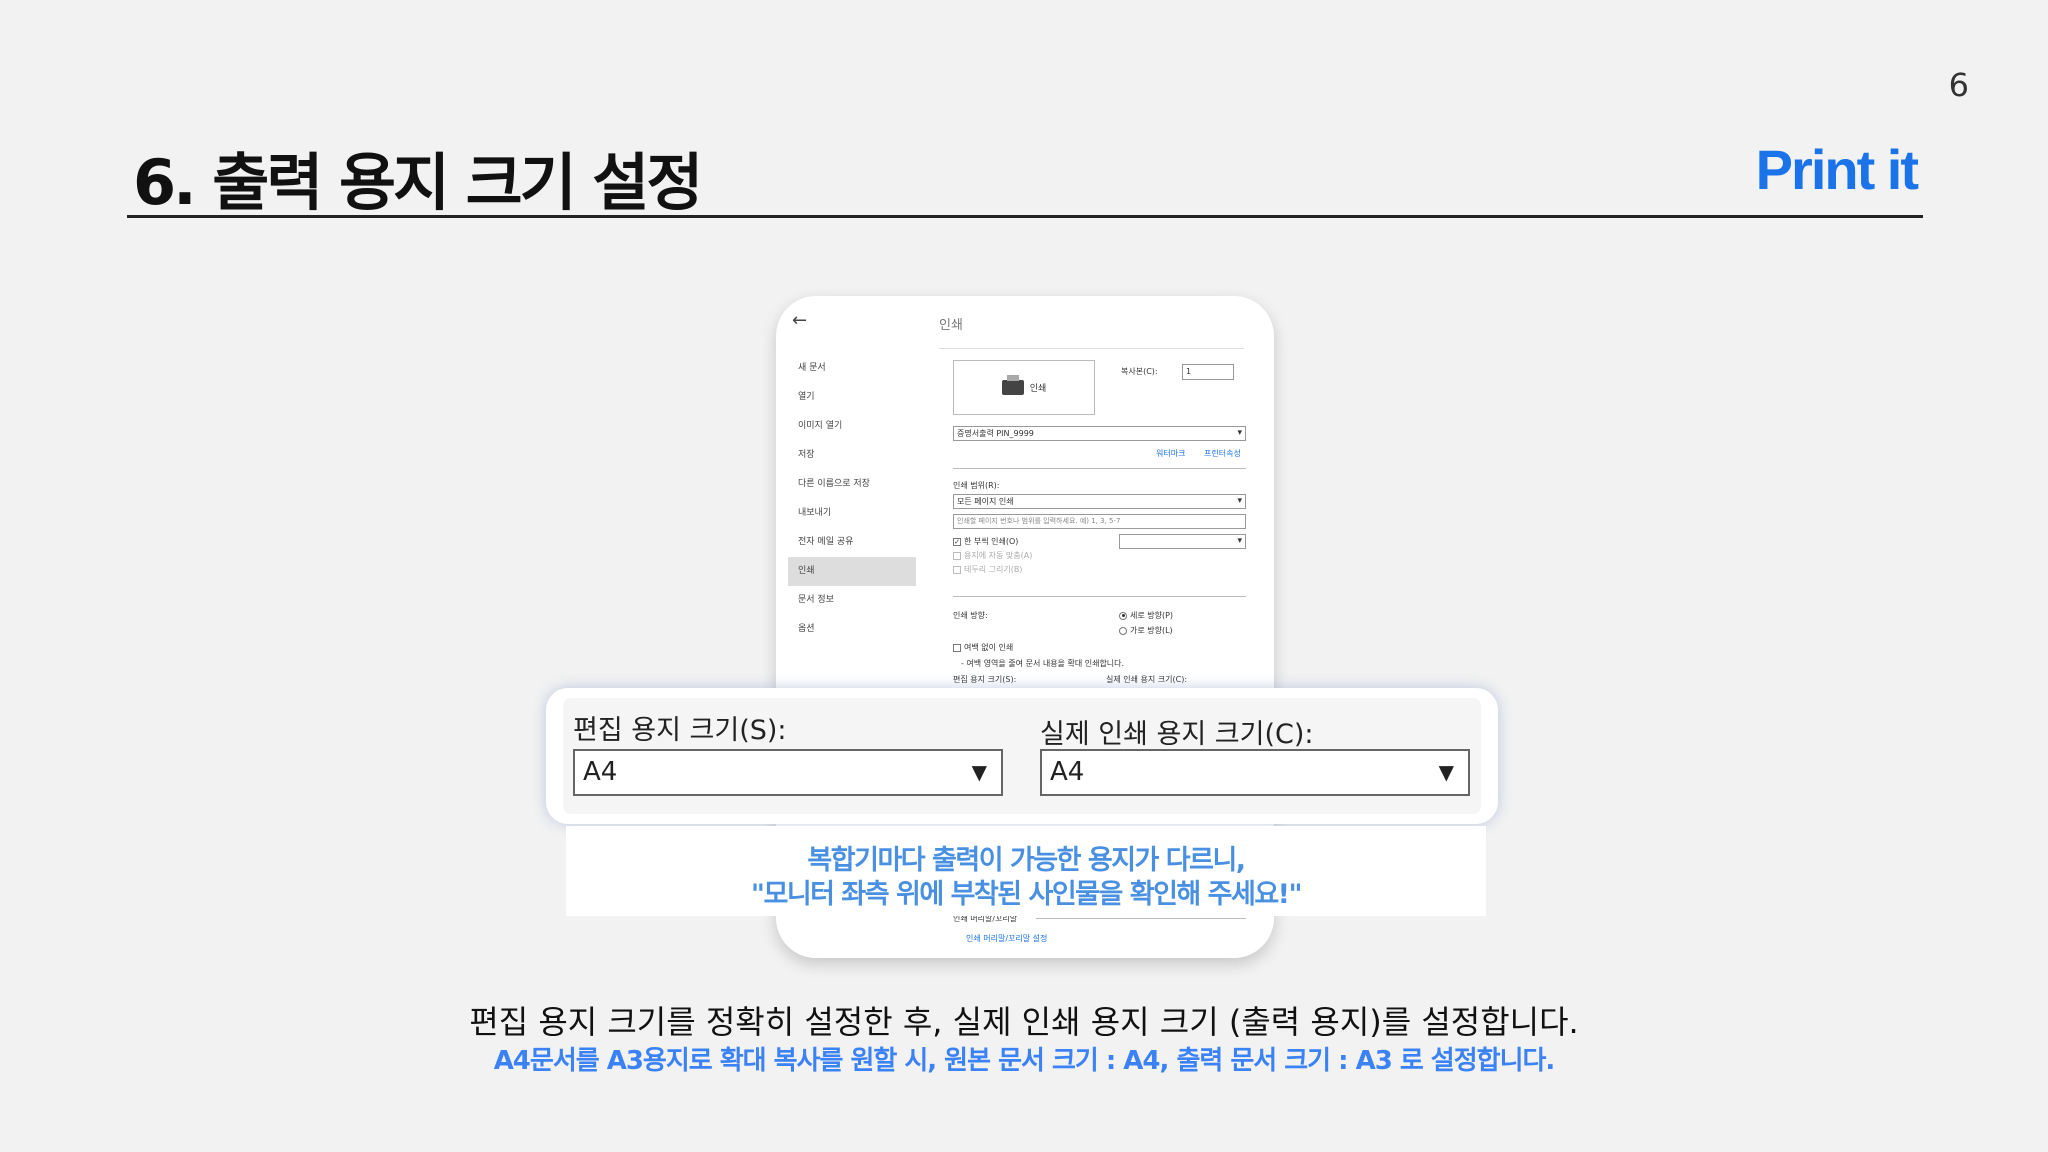  I want to click on print-button: 인쇄, so click(1024, 387).